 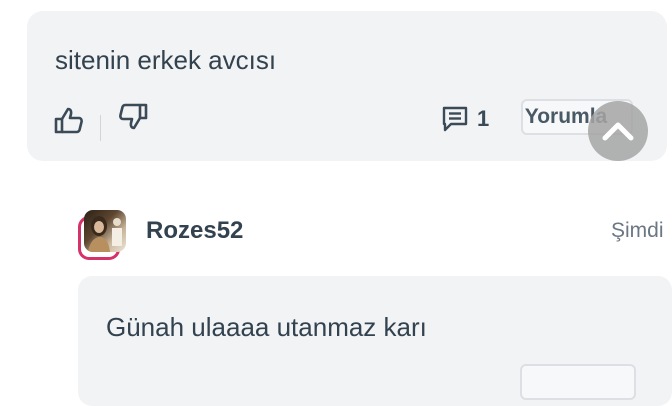 I want to click on like-button, so click(x=69, y=121).